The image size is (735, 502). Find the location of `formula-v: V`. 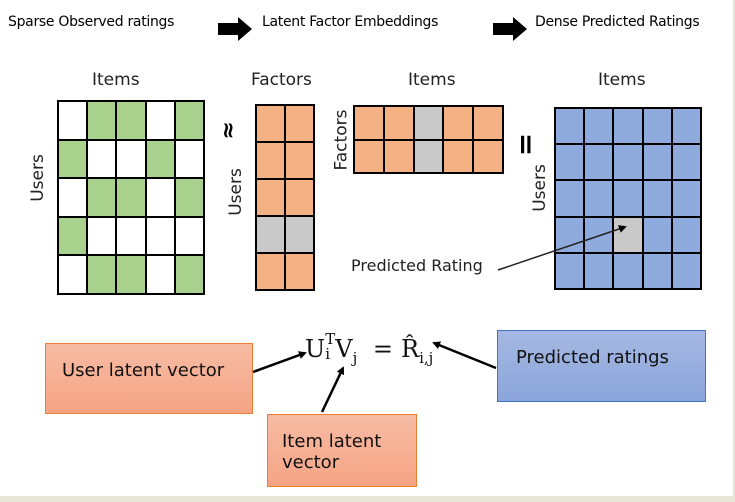

formula-v: V is located at coordinates (344, 349).